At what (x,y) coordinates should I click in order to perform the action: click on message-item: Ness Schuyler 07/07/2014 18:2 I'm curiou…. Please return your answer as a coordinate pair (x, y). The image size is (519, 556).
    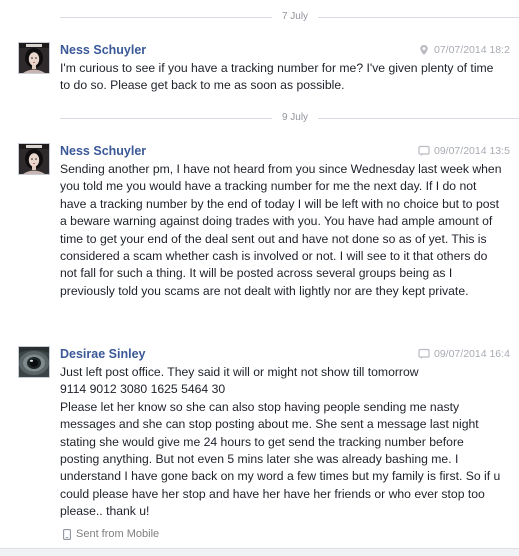
    Looking at the image, I should click on (259, 72).